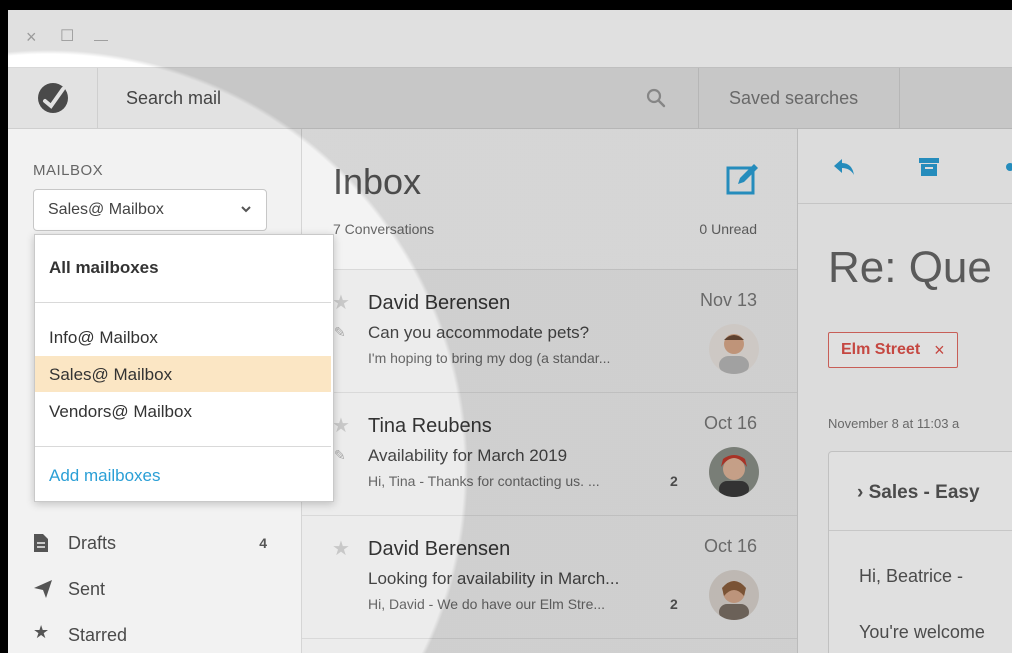 This screenshot has width=1012, height=653. I want to click on add-mailboxes-link: Add mailboxes, so click(183, 475).